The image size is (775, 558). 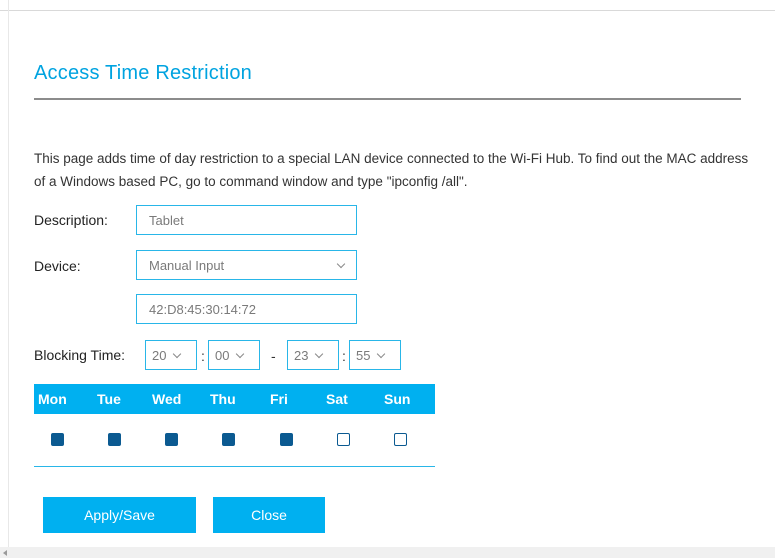 What do you see at coordinates (387, 99) in the screenshot?
I see `title-divider` at bounding box center [387, 99].